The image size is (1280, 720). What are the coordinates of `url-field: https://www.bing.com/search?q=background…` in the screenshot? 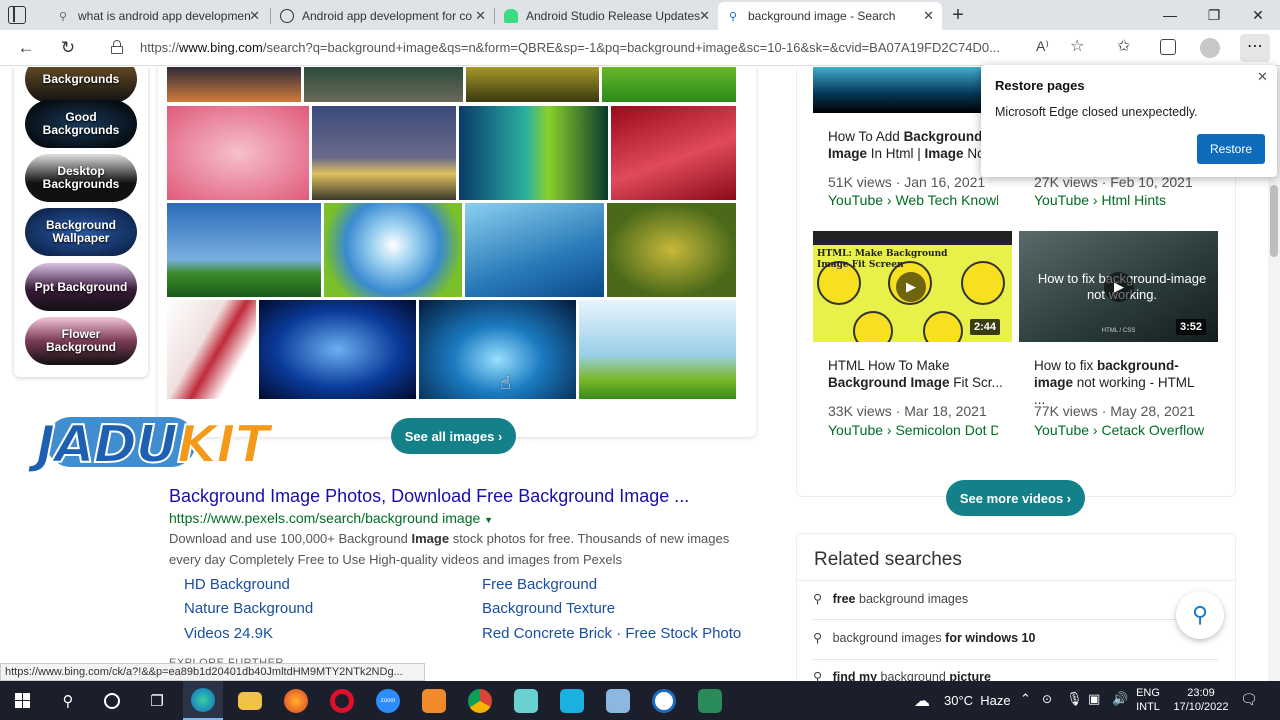 It's located at (596, 48).